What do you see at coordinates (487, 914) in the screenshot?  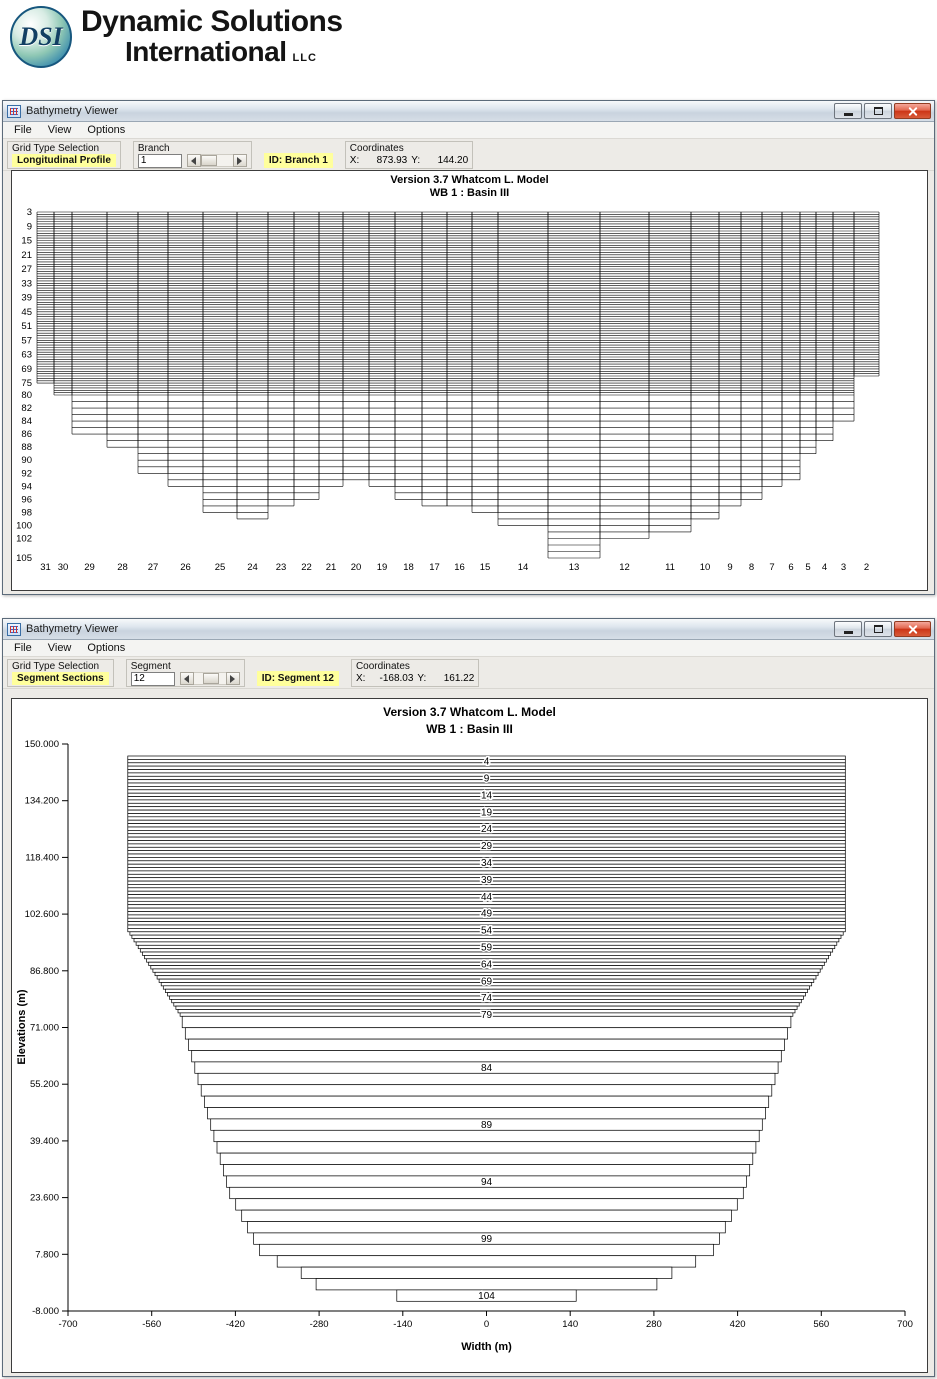 I see `svg-text: 49` at bounding box center [487, 914].